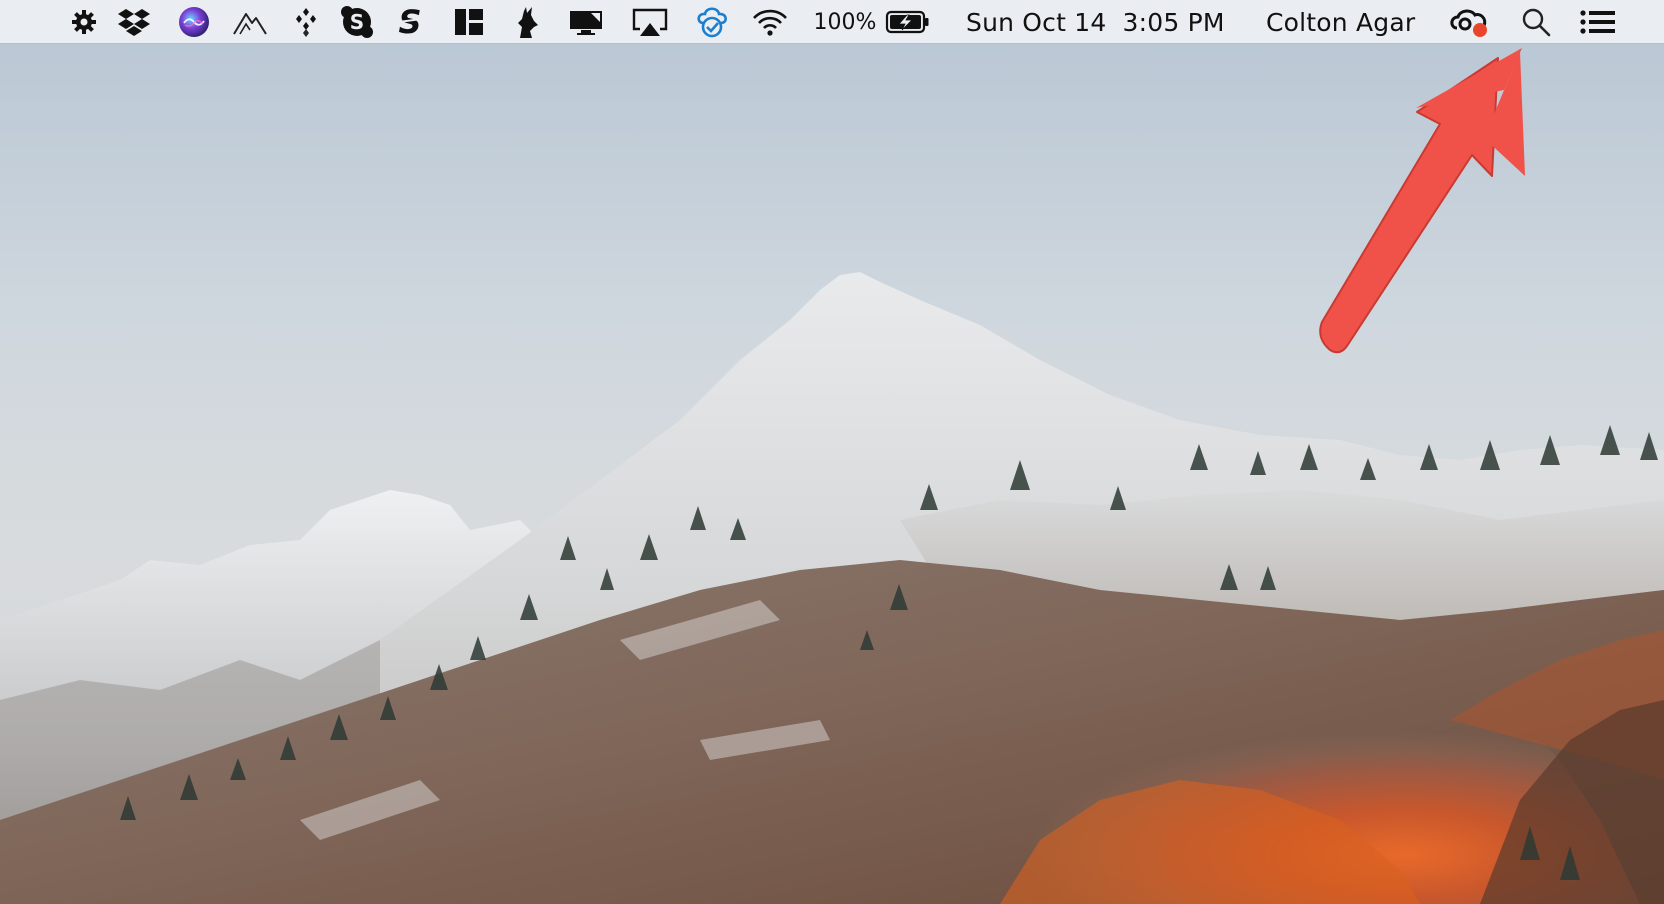 The image size is (1664, 904). I want to click on airplay-icon, so click(650, 22).